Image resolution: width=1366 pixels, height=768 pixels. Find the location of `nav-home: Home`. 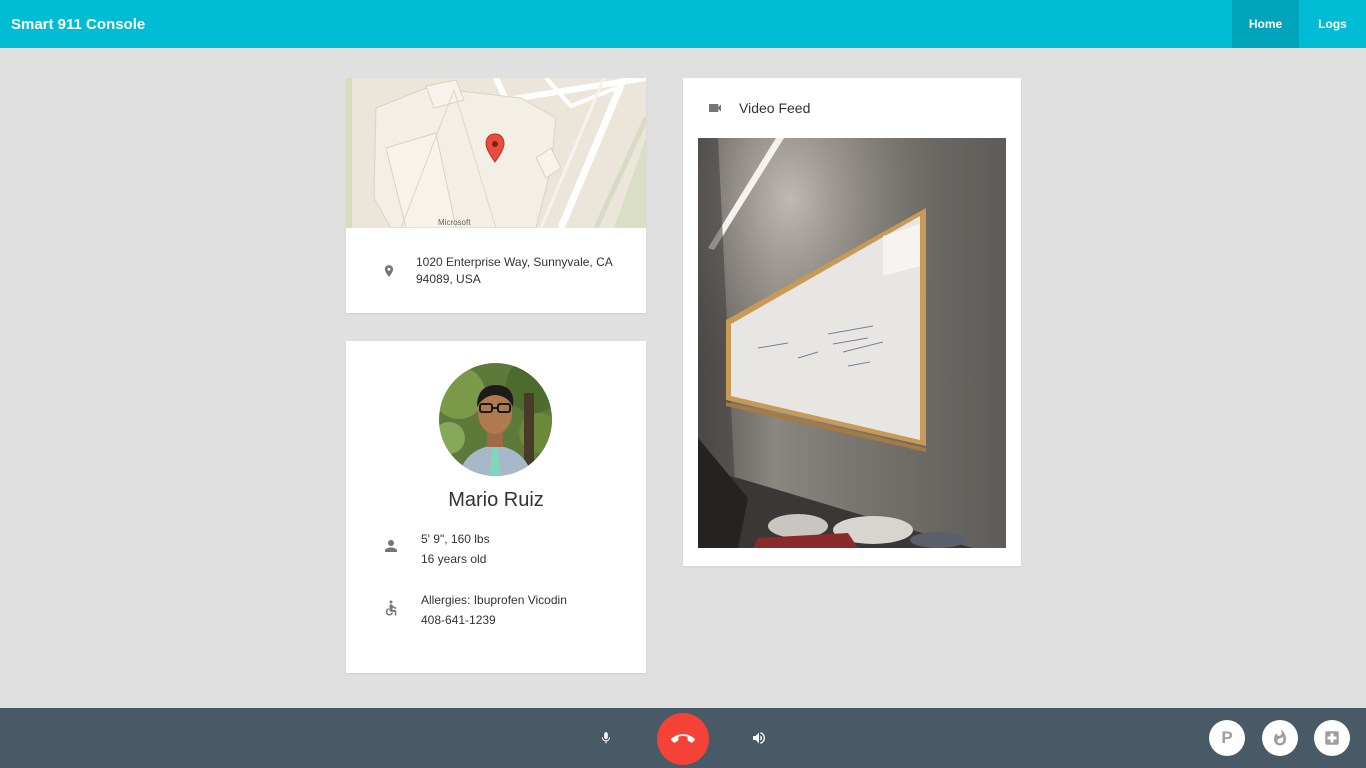

nav-home: Home is located at coordinates (1265, 24).